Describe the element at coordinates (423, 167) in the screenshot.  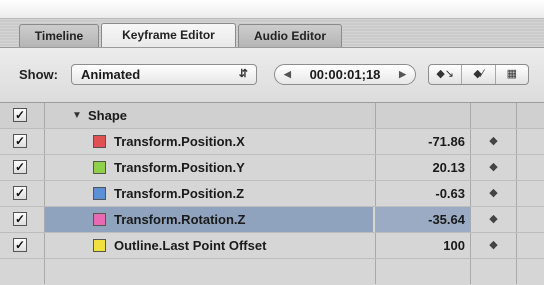
I see `param-value: 20.13` at that location.